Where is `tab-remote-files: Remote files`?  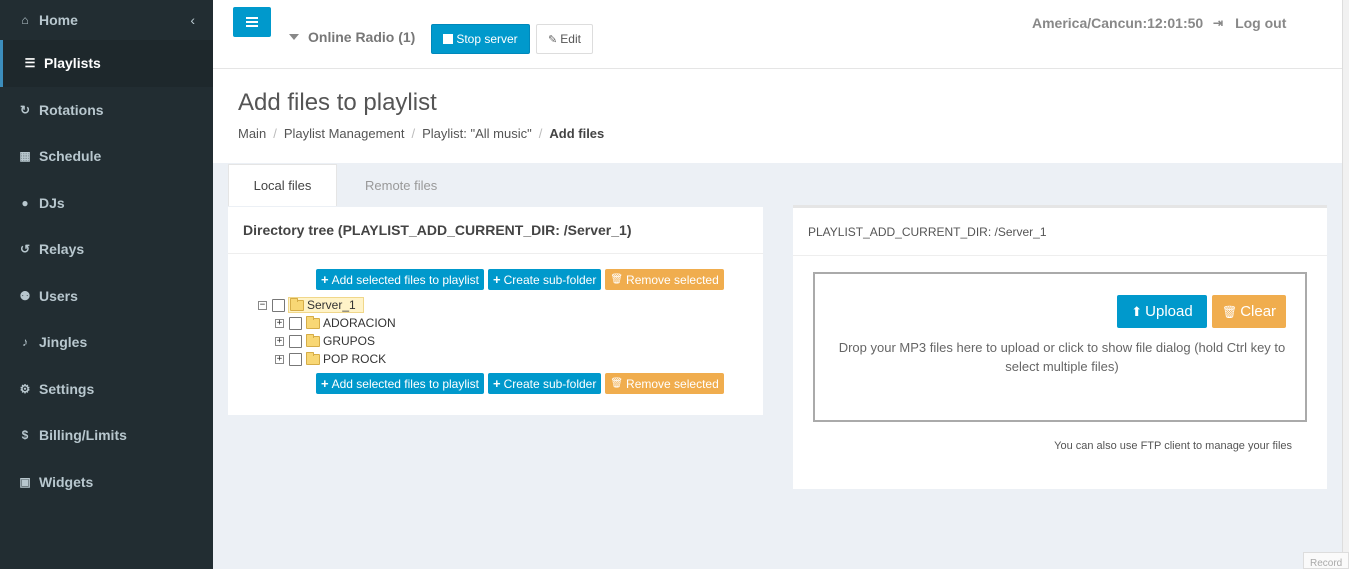
tab-remote-files: Remote files is located at coordinates (401, 185).